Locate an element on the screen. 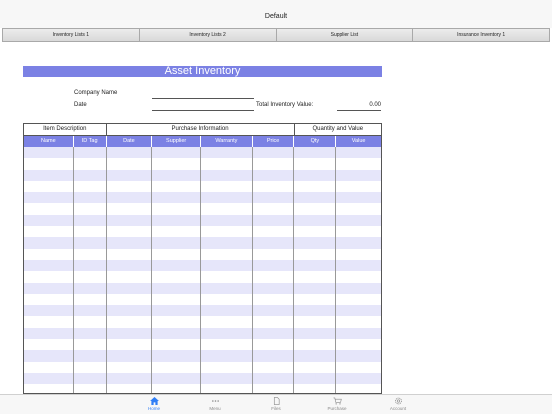  sheet-tab-insurance-inventory-1: Insurance Inventory 1 is located at coordinates (481, 35).